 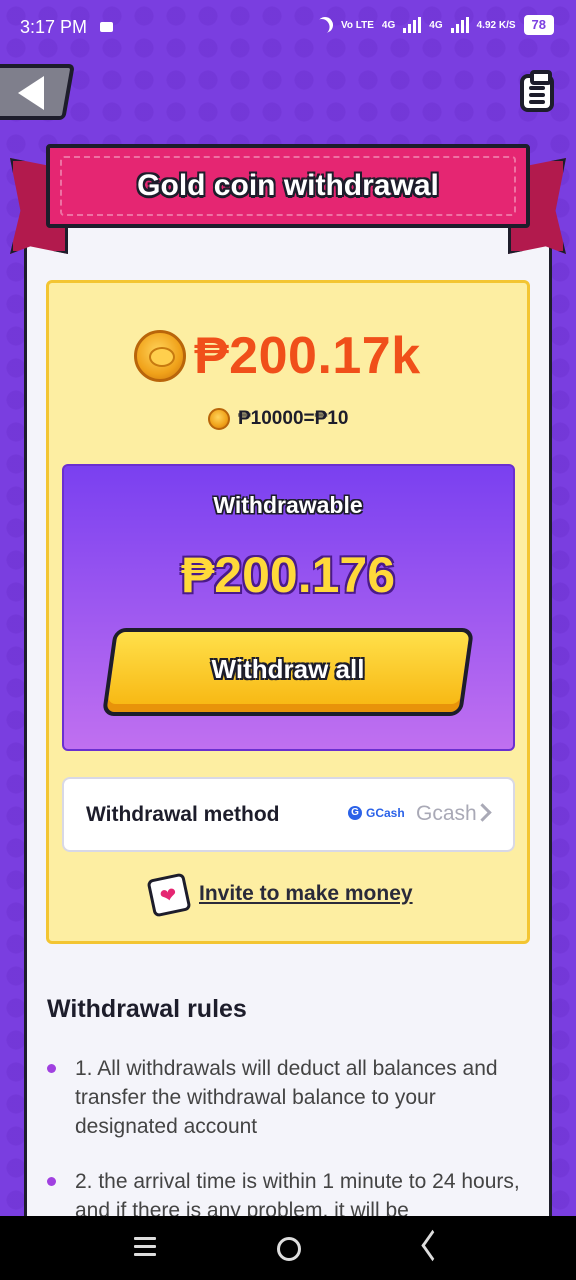 I want to click on signal-icon, so click(x=412, y=25).